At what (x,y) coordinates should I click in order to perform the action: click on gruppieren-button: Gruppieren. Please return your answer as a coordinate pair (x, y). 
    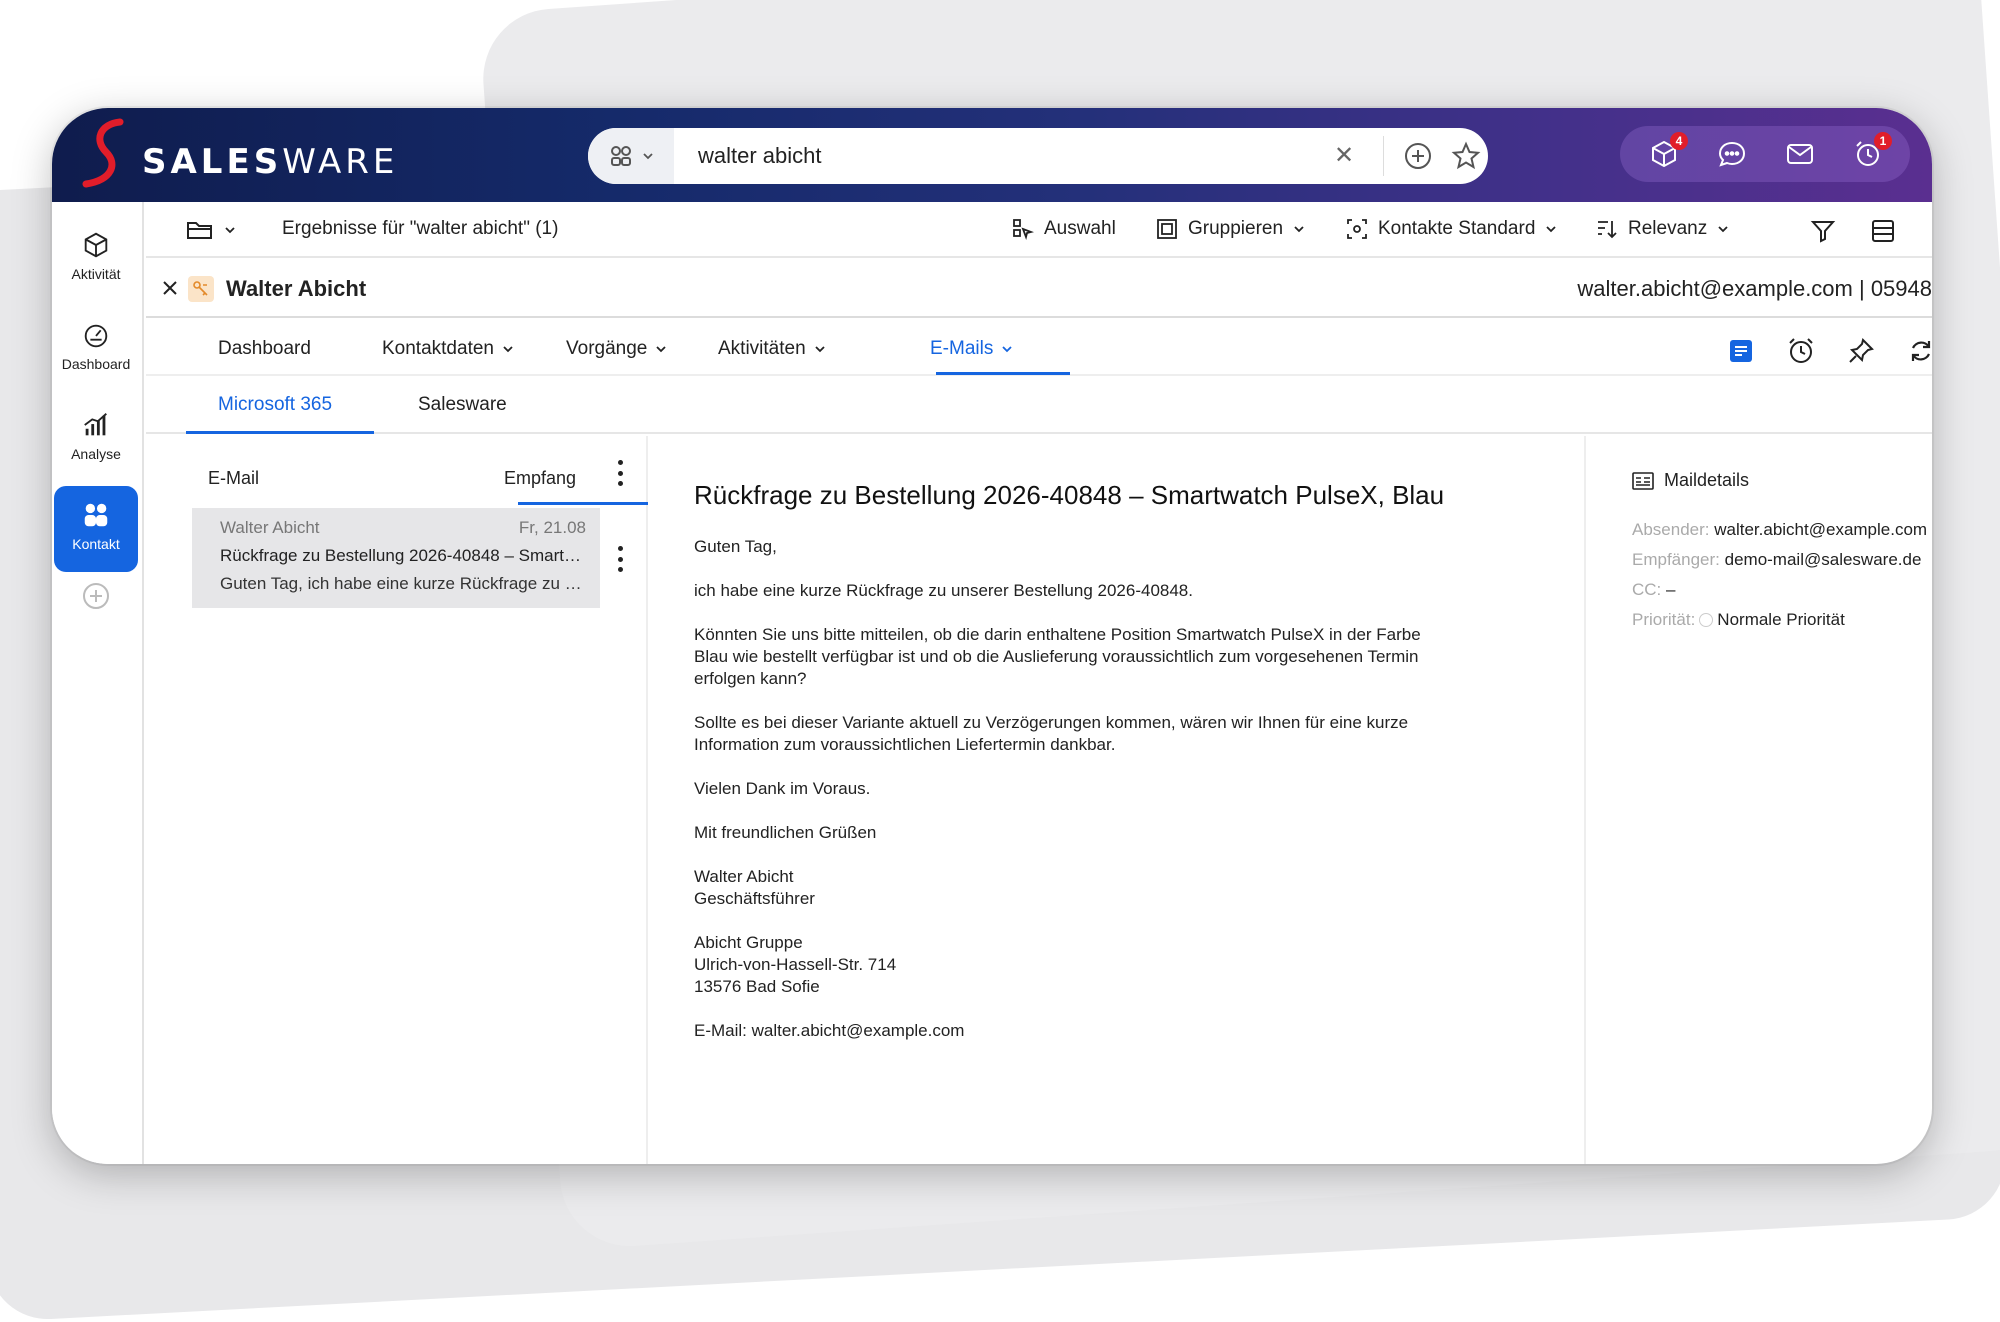
    Looking at the image, I should click on (1230, 229).